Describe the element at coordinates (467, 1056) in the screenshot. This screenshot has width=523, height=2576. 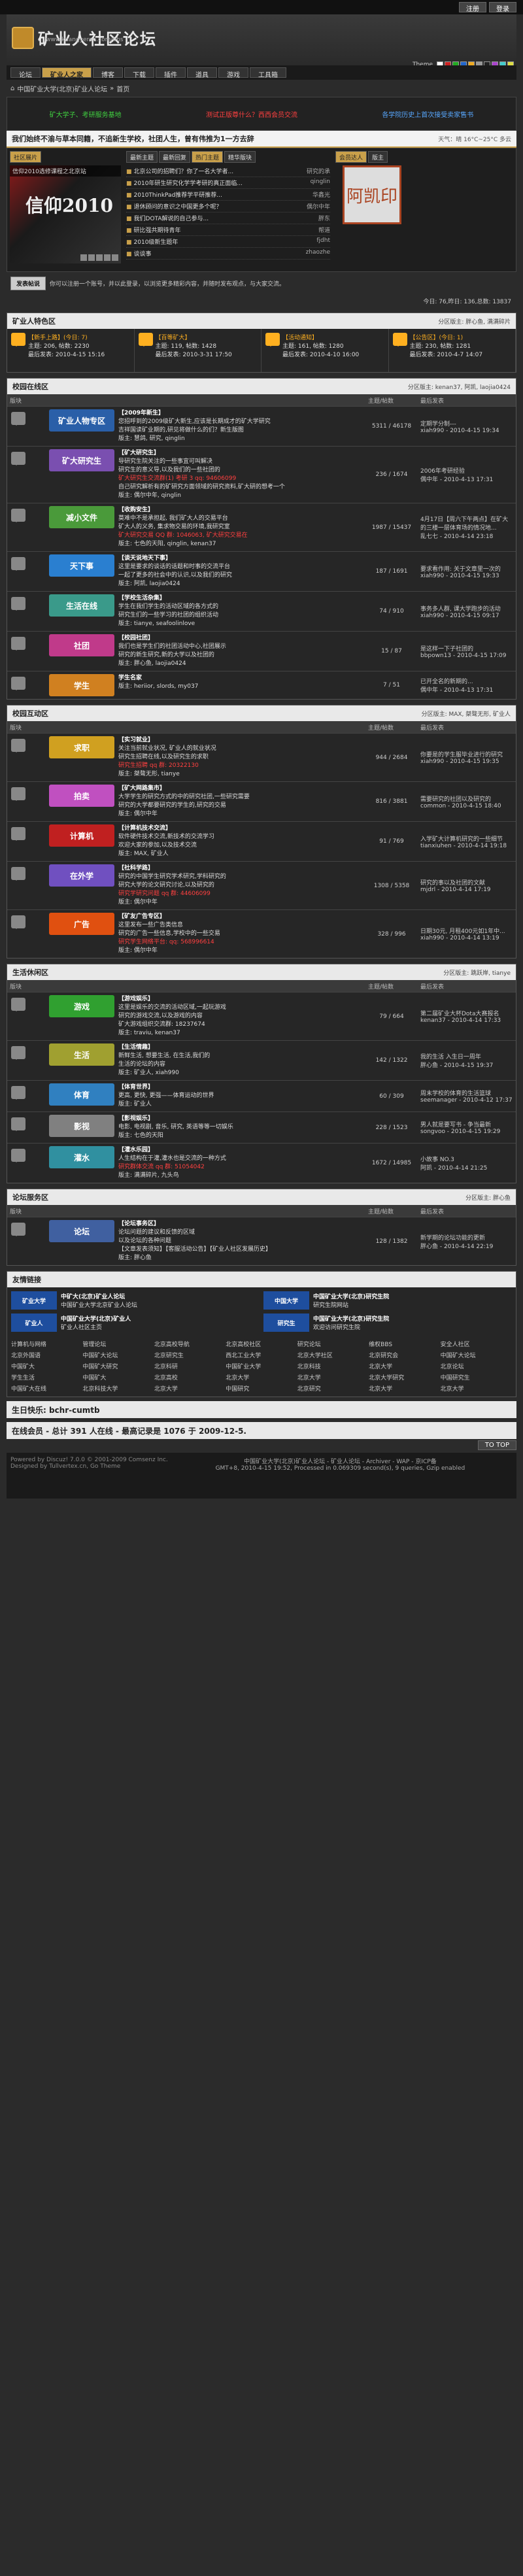
I see `last-post-title: 我的生活 入生日一周年` at that location.